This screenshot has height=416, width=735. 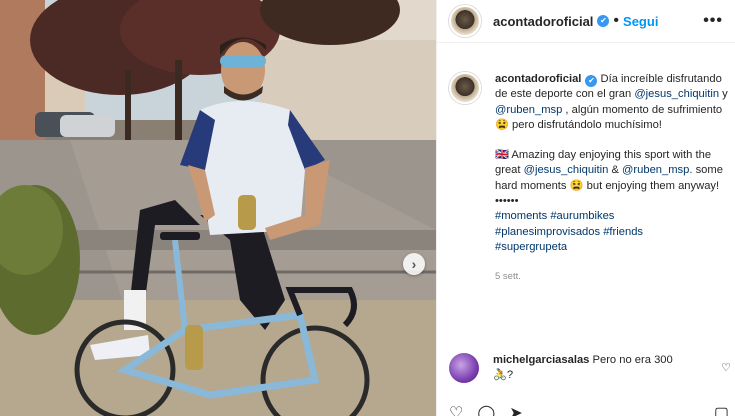 What do you see at coordinates (414, 264) in the screenshot?
I see `next-photo-button: ›` at bounding box center [414, 264].